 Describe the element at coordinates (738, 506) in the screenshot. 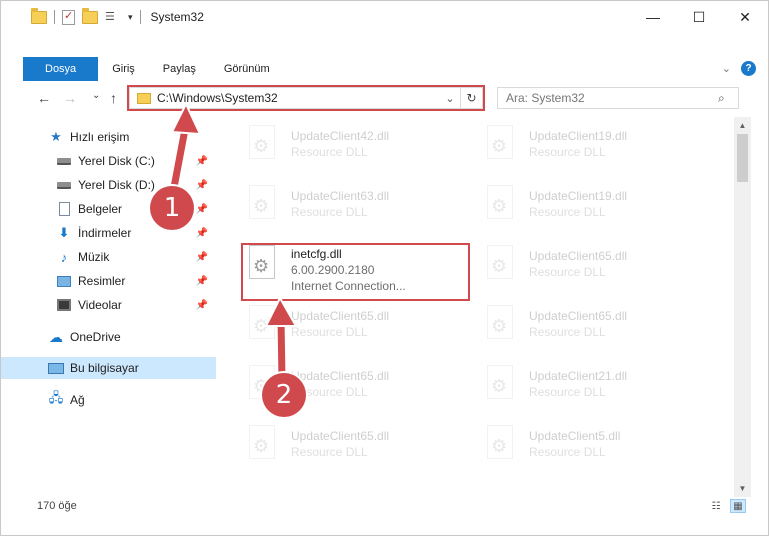

I see `tiles-view-icon: ▦` at that location.